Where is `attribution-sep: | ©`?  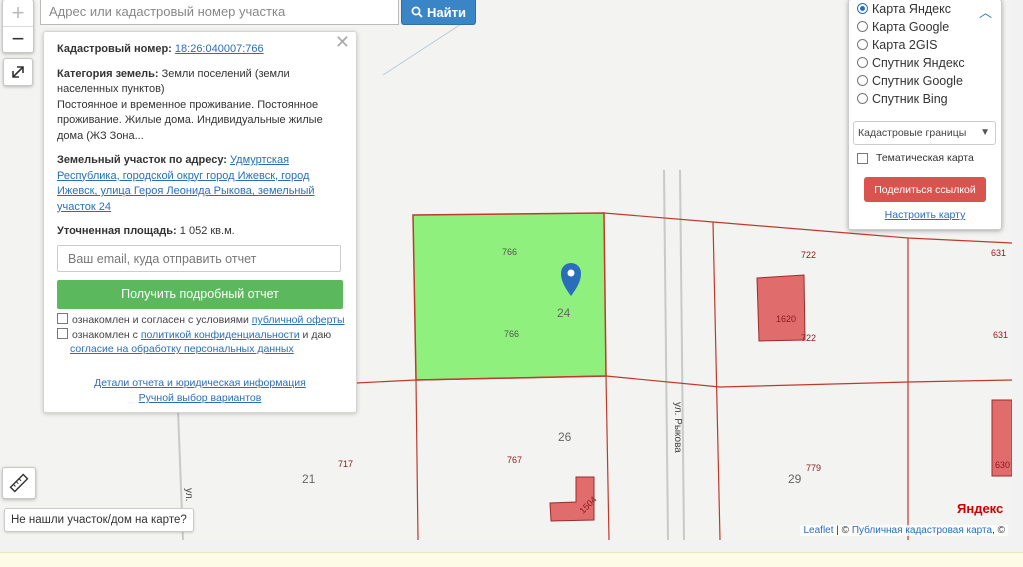 attribution-sep: | © is located at coordinates (843, 530).